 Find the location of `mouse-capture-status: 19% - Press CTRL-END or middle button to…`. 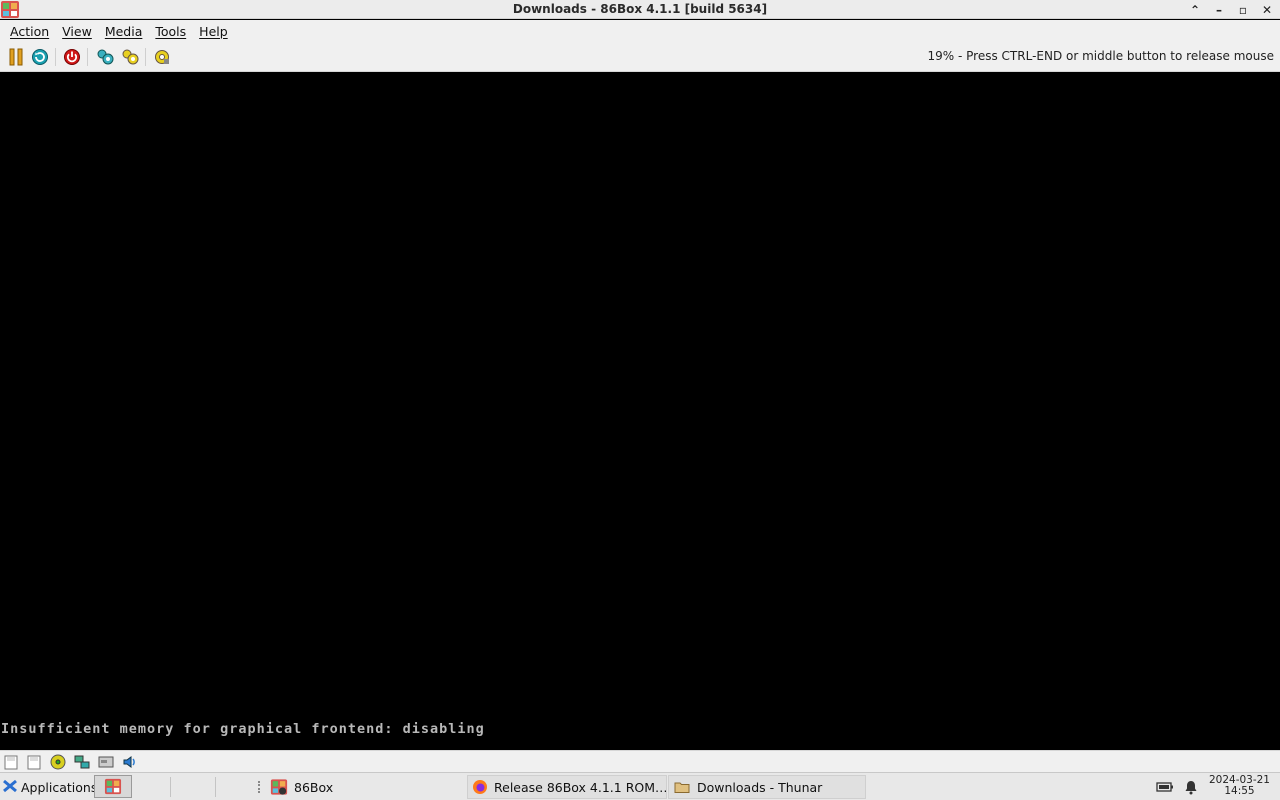

mouse-capture-status: 19% - Press CTRL-END or middle button to… is located at coordinates (1100, 56).